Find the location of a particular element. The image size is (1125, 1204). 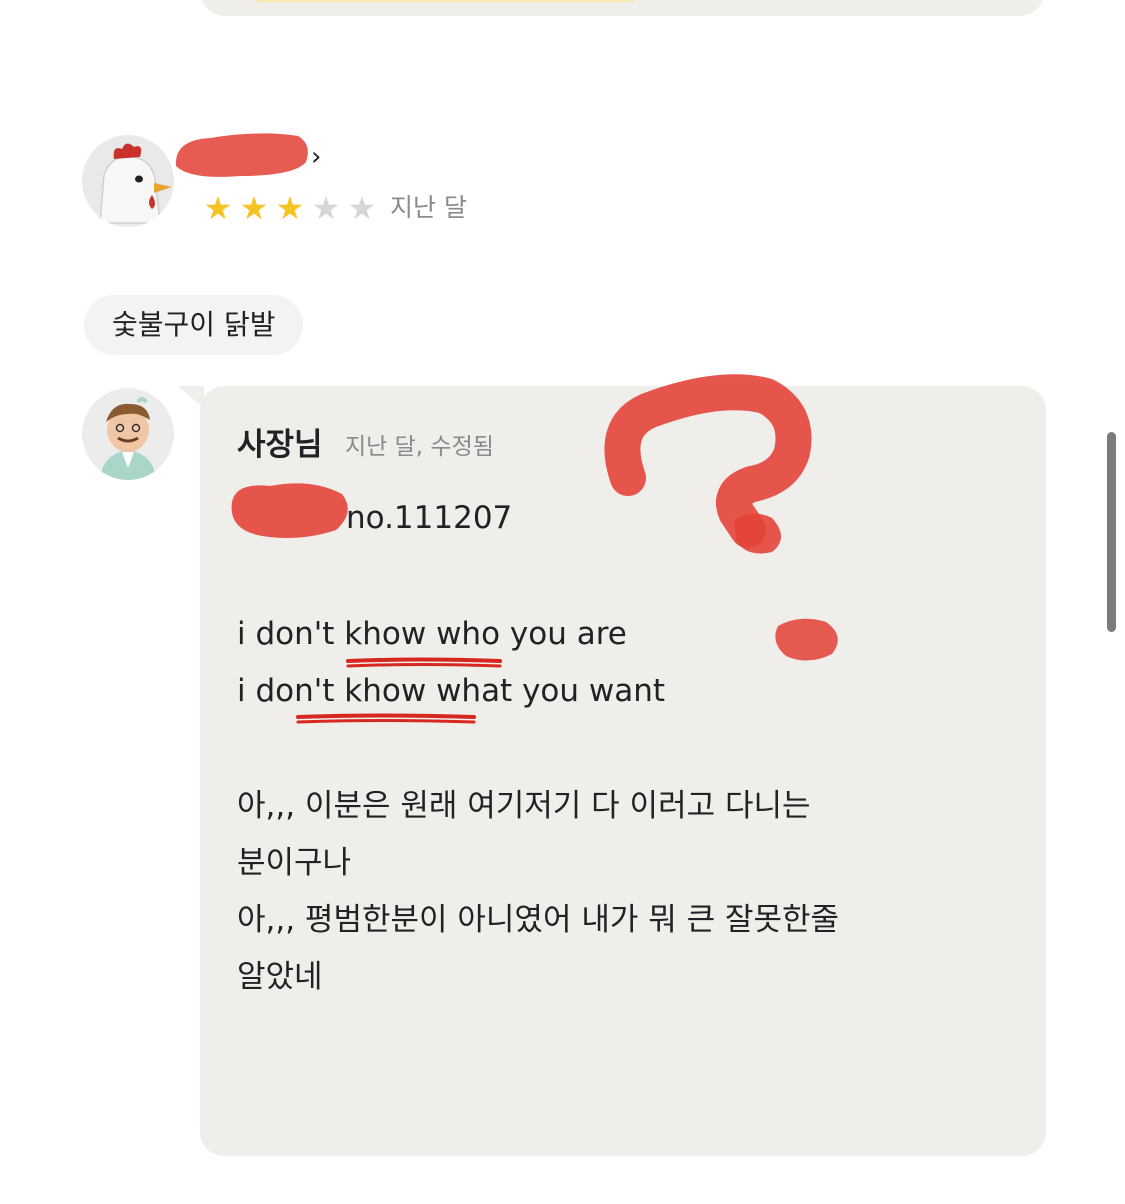

chef-avatar-icon is located at coordinates (128, 434).